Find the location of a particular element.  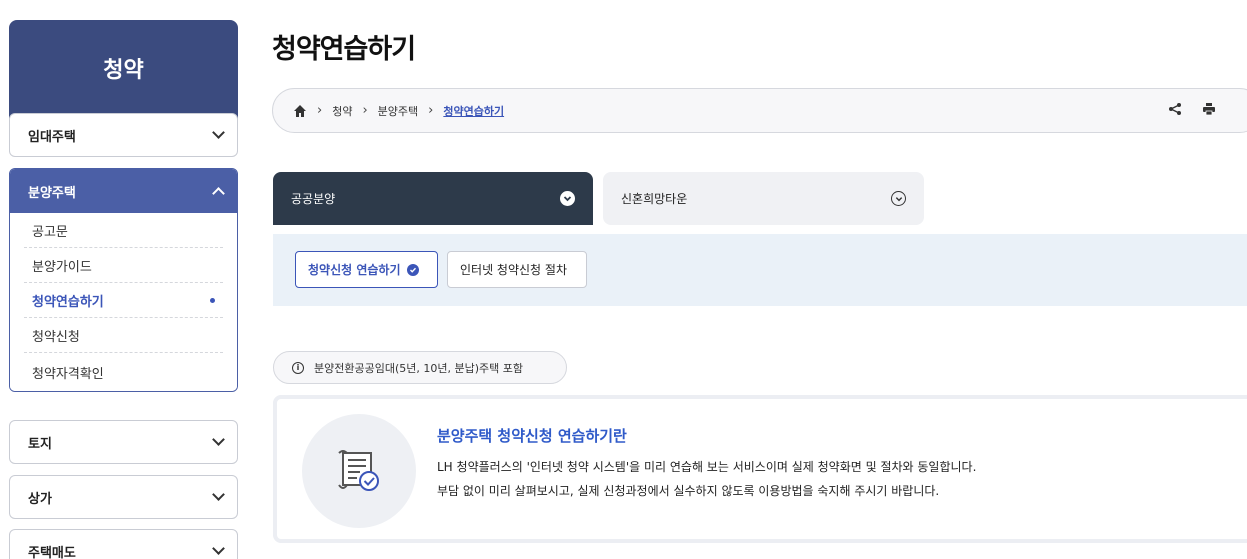

subtab-label: 인터넷 청약신청 절차 is located at coordinates (513, 270).